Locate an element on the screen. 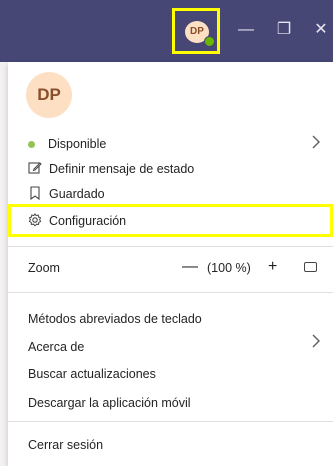 The image size is (333, 466). bookmark-icon is located at coordinates (35, 194).